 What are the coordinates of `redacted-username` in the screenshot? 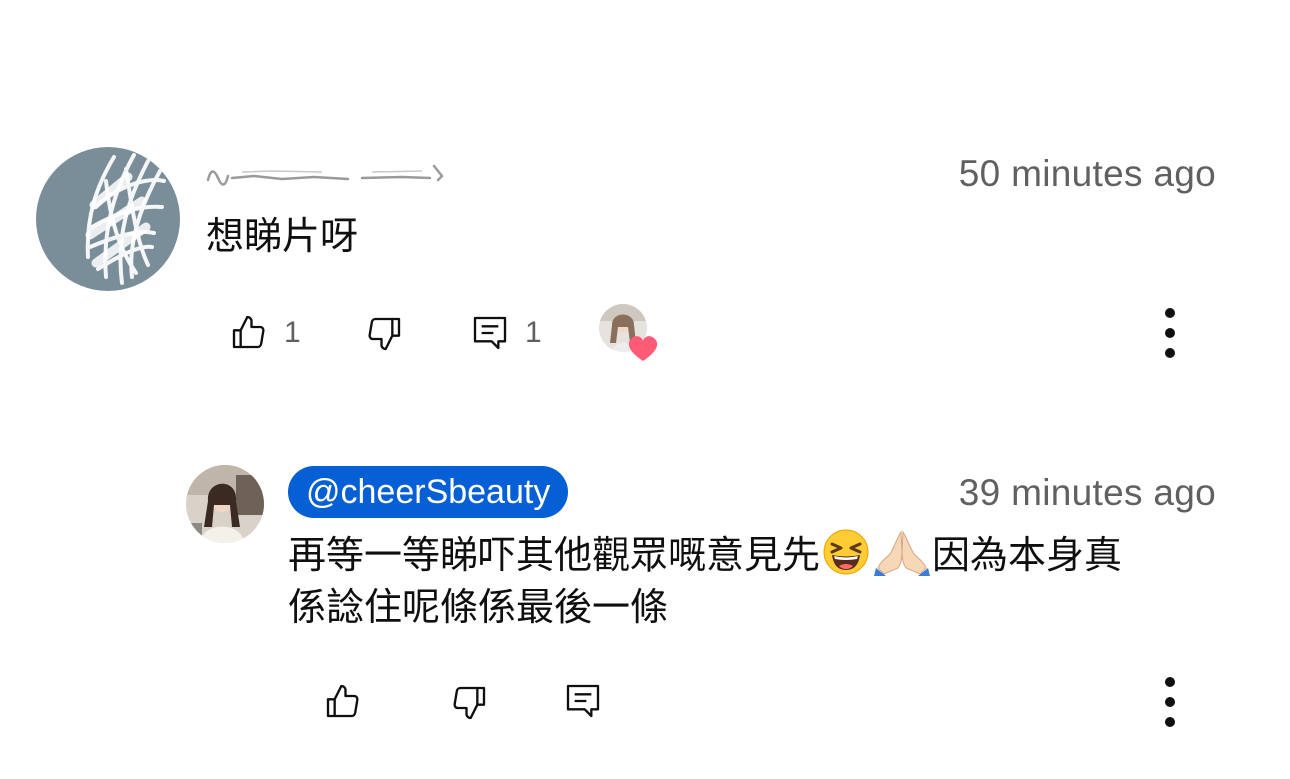 It's located at (327, 171).